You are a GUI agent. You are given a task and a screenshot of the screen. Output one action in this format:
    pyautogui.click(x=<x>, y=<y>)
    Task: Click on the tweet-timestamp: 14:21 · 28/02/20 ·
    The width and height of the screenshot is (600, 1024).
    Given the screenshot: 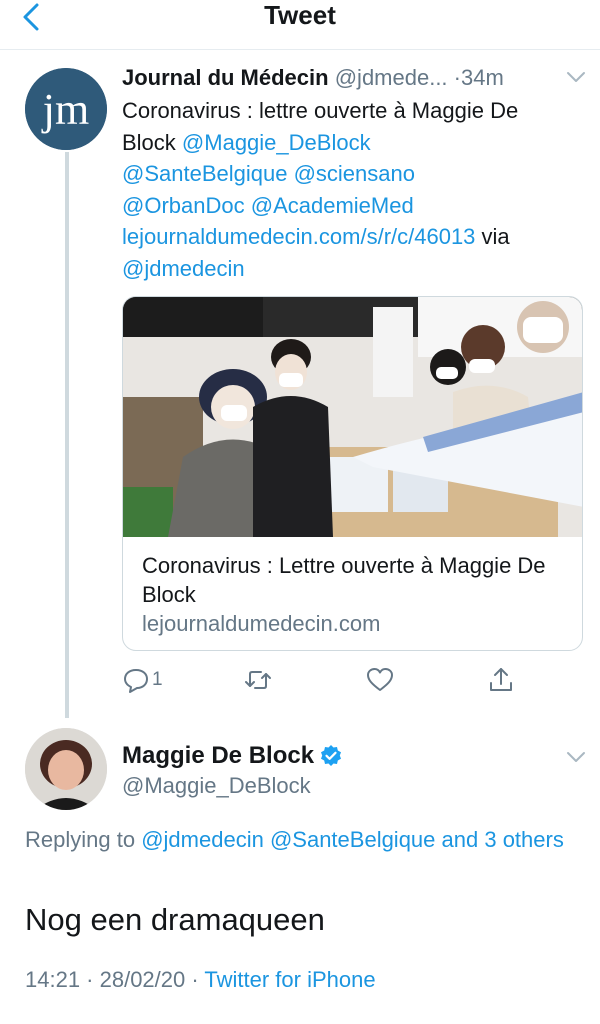 What is the action you would take?
    pyautogui.click(x=112, y=979)
    